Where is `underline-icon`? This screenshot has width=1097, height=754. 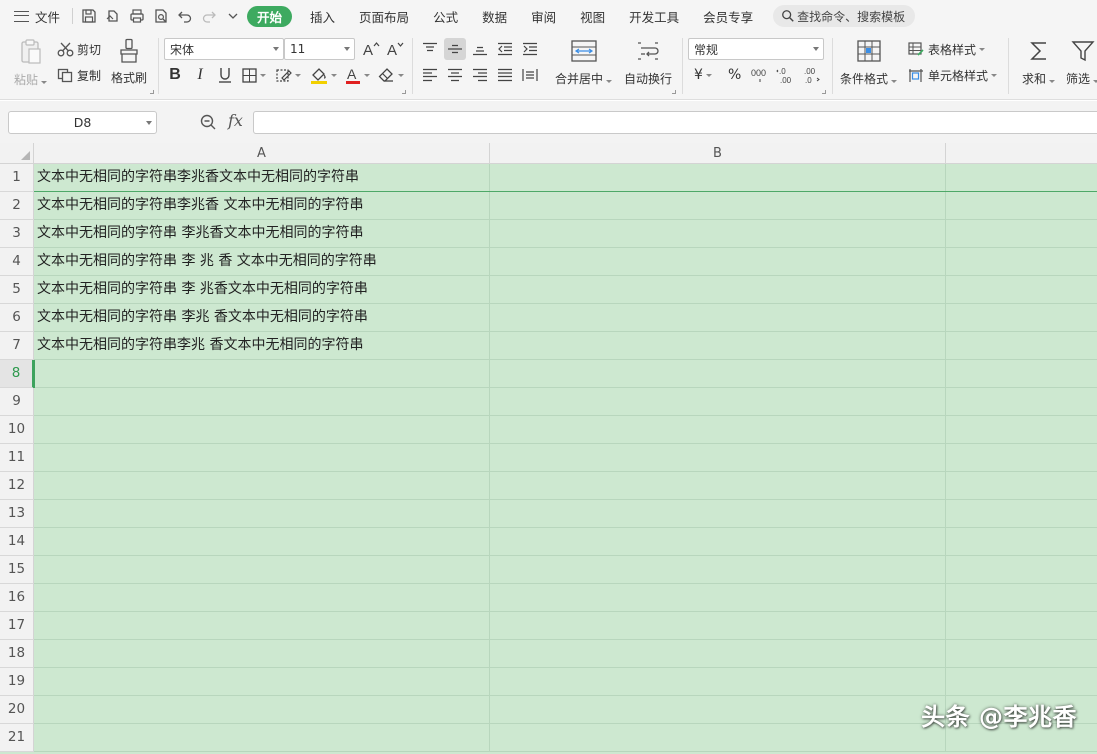 underline-icon is located at coordinates (225, 75).